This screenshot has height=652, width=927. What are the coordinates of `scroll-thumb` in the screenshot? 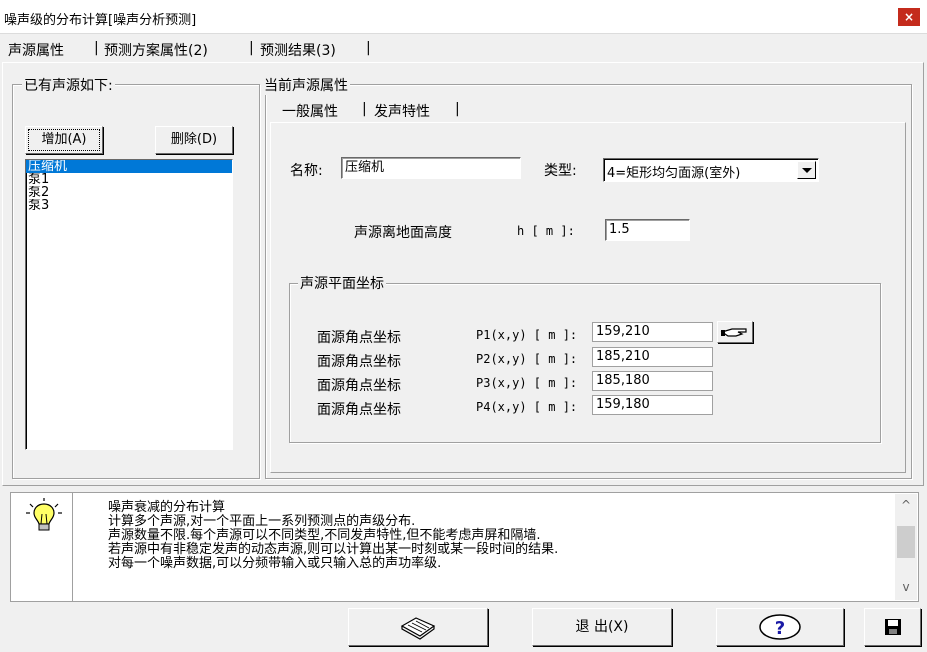 It's located at (906, 542).